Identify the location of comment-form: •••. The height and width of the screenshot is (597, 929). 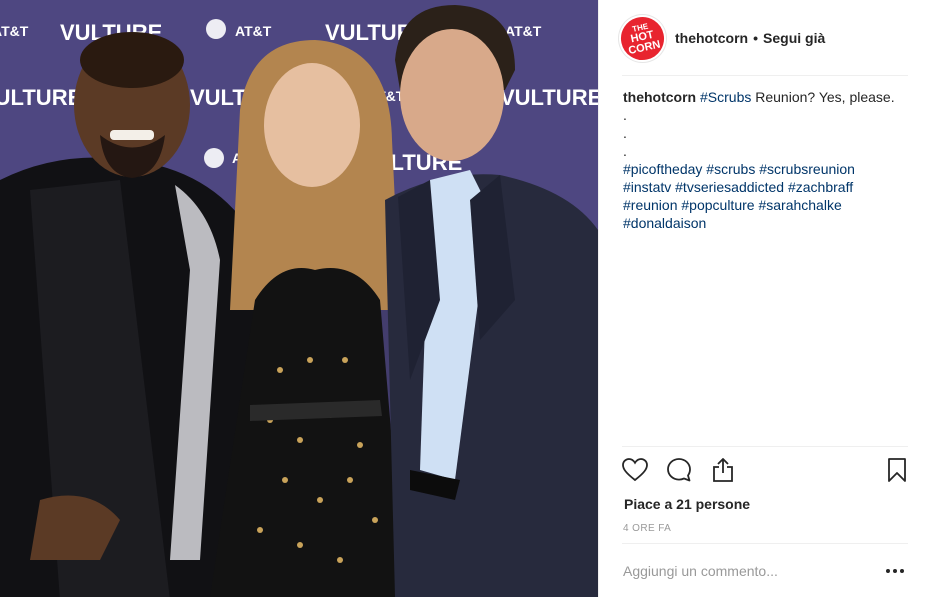
(768, 571).